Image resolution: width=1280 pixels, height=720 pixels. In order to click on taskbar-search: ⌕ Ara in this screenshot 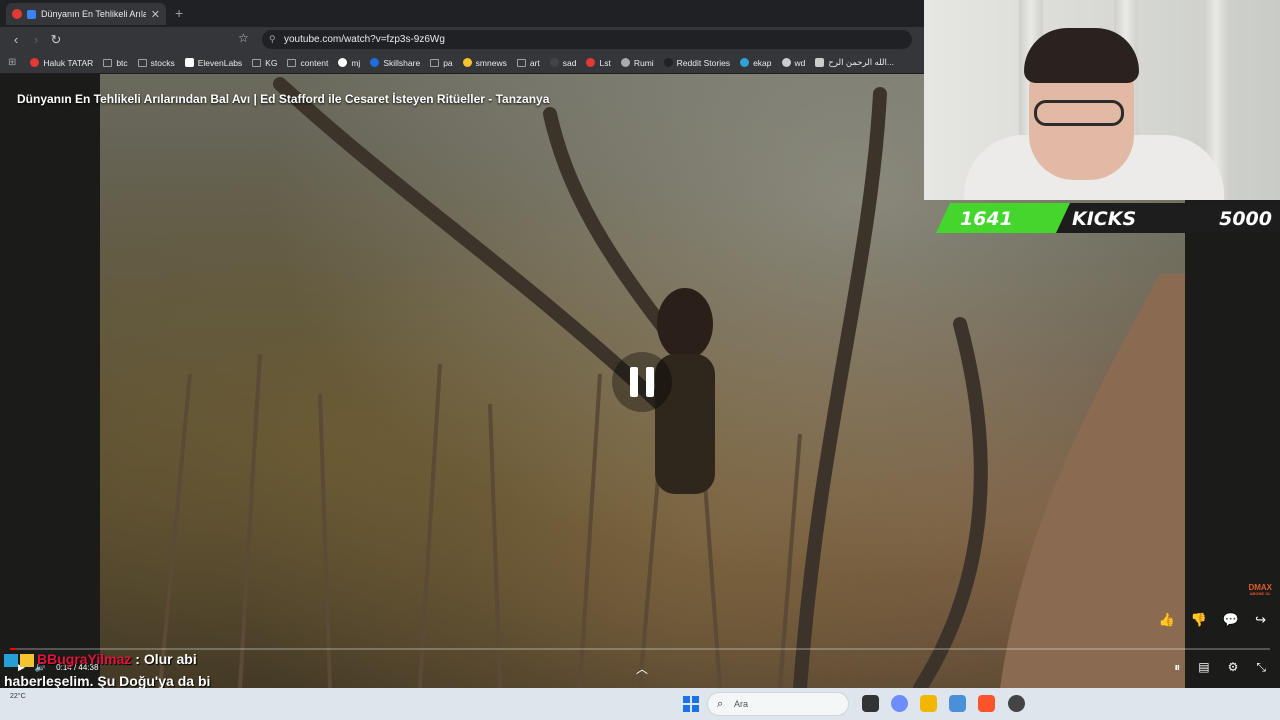, I will do `click(778, 704)`.